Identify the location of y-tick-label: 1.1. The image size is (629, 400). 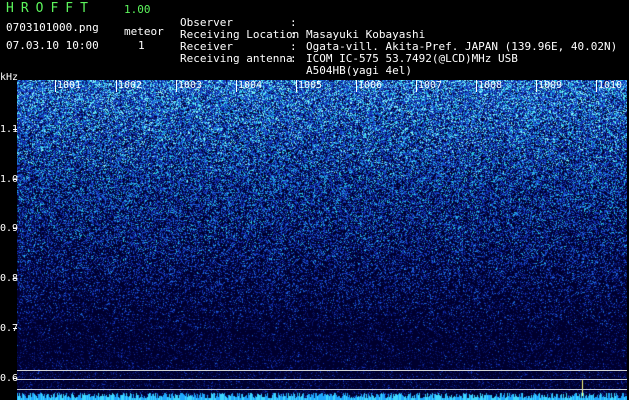
(9, 129).